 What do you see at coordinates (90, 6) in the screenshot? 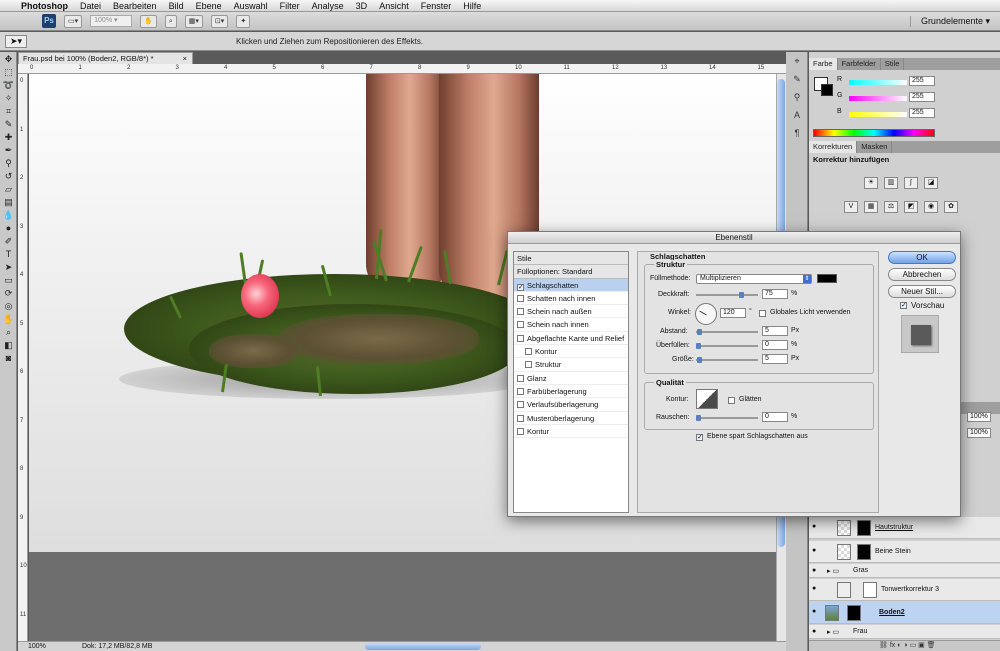
I see `menu-datei: Datei` at bounding box center [90, 6].